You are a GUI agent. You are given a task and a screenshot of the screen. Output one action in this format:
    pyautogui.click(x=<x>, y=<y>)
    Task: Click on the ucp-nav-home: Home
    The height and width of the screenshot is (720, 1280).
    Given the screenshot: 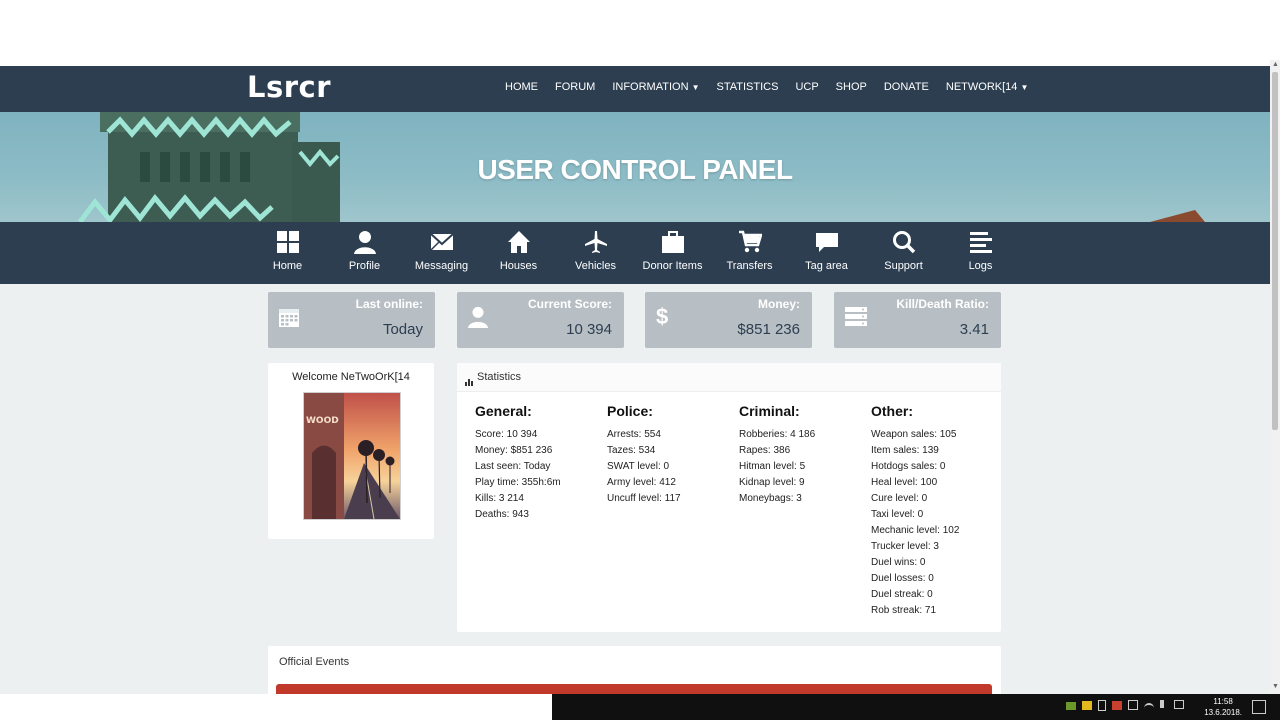 What is the action you would take?
    pyautogui.click(x=287, y=251)
    